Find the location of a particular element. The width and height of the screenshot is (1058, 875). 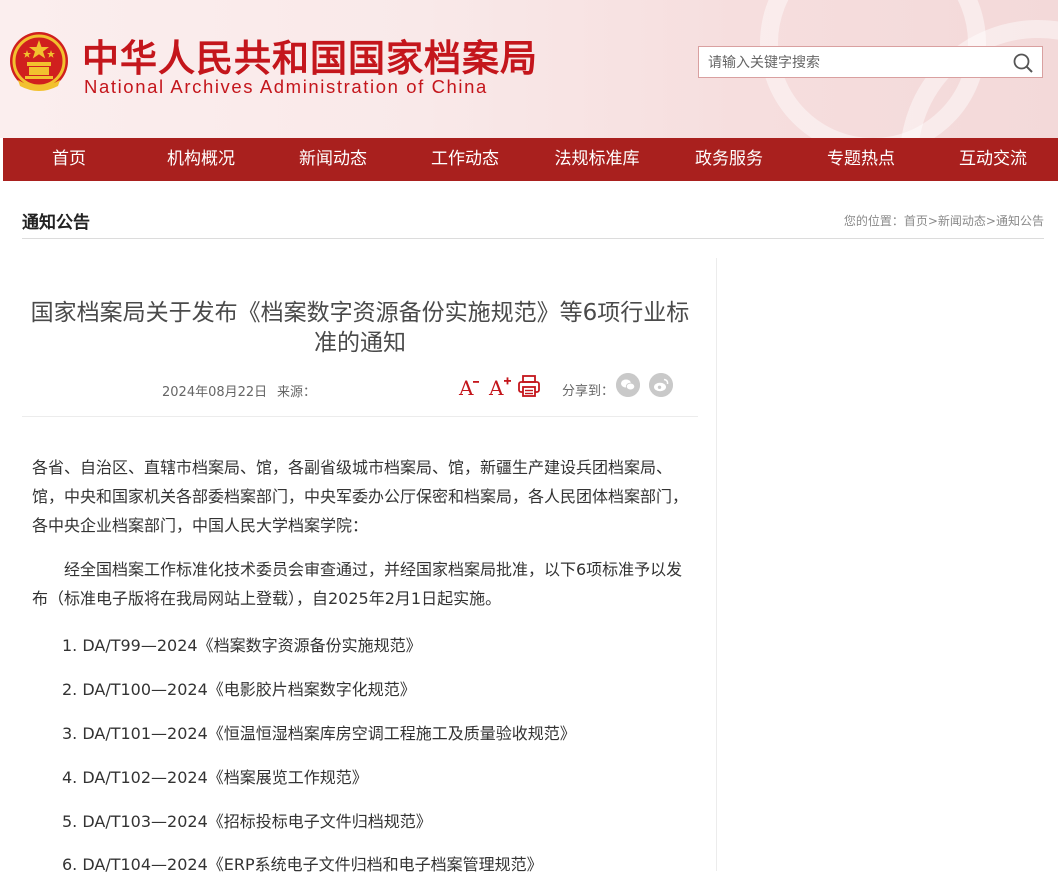

weibo-share-icon is located at coordinates (661, 385).